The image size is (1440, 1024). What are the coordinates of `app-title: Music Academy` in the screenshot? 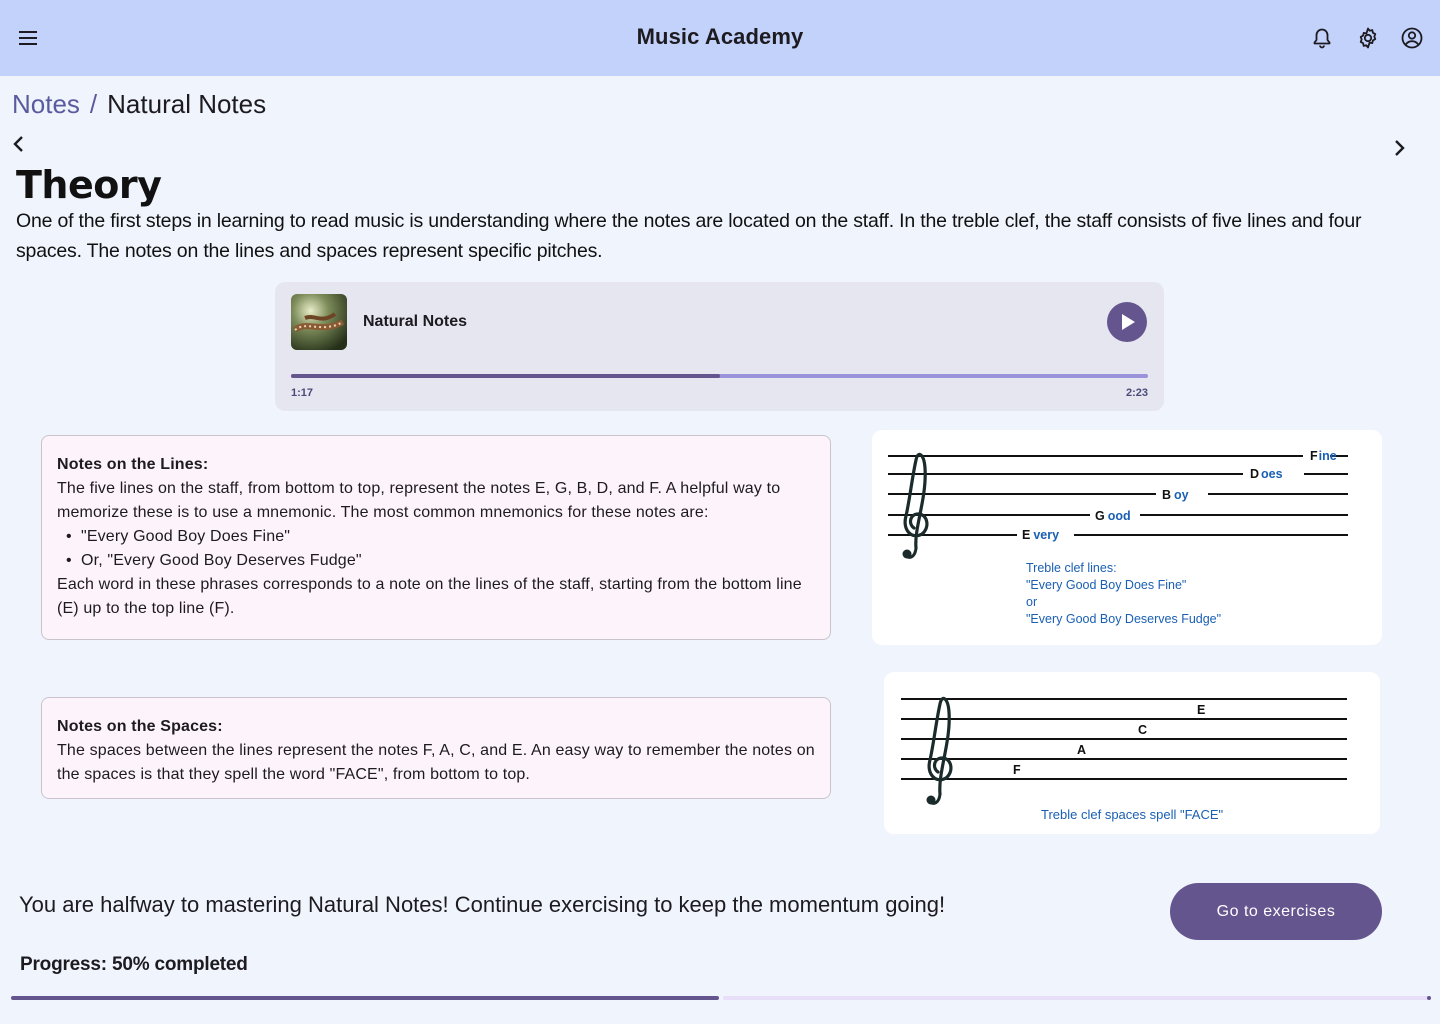 It's located at (720, 36).